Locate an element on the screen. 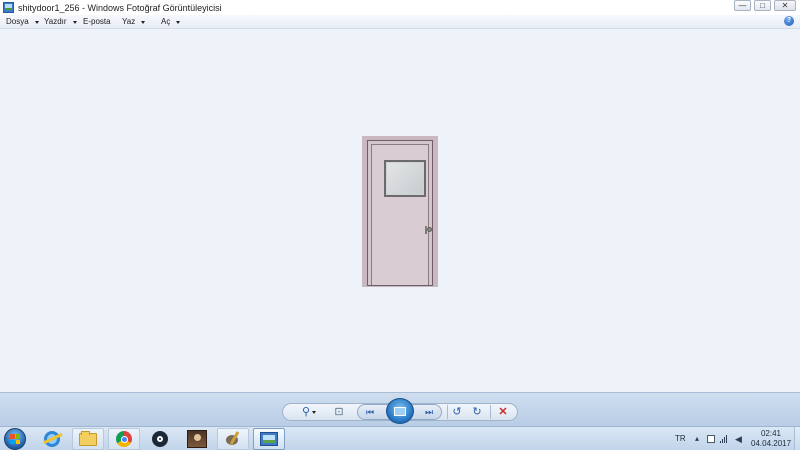 The height and width of the screenshot is (450, 800). menu-bar: Dosya Yazdır E-posta Yaz Aç ? is located at coordinates (400, 22).